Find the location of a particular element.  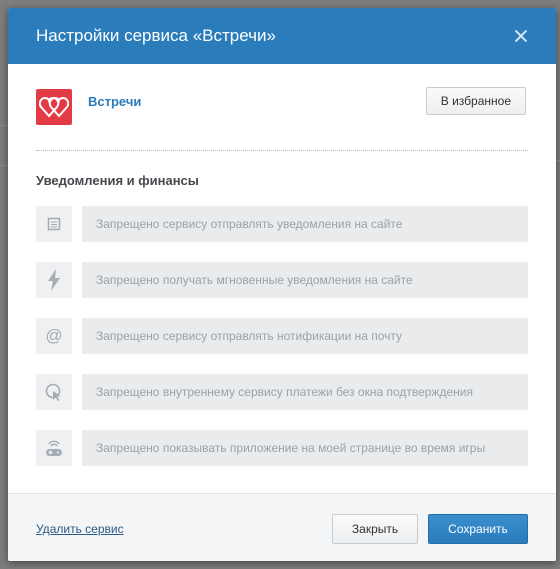

dialog-footer: Удалить сервис Закрыть Сохранить is located at coordinates (282, 527).